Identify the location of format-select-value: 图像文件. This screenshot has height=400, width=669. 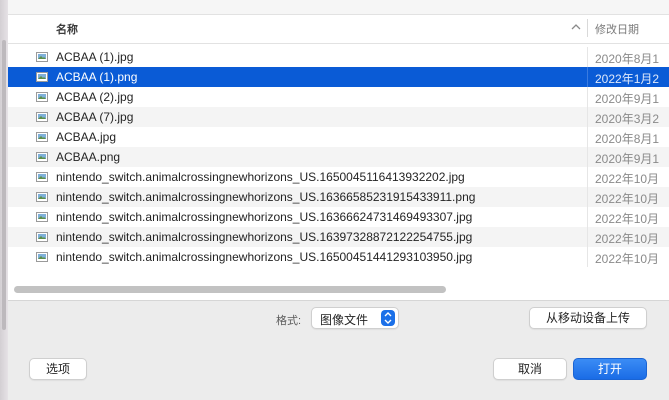
(344, 320).